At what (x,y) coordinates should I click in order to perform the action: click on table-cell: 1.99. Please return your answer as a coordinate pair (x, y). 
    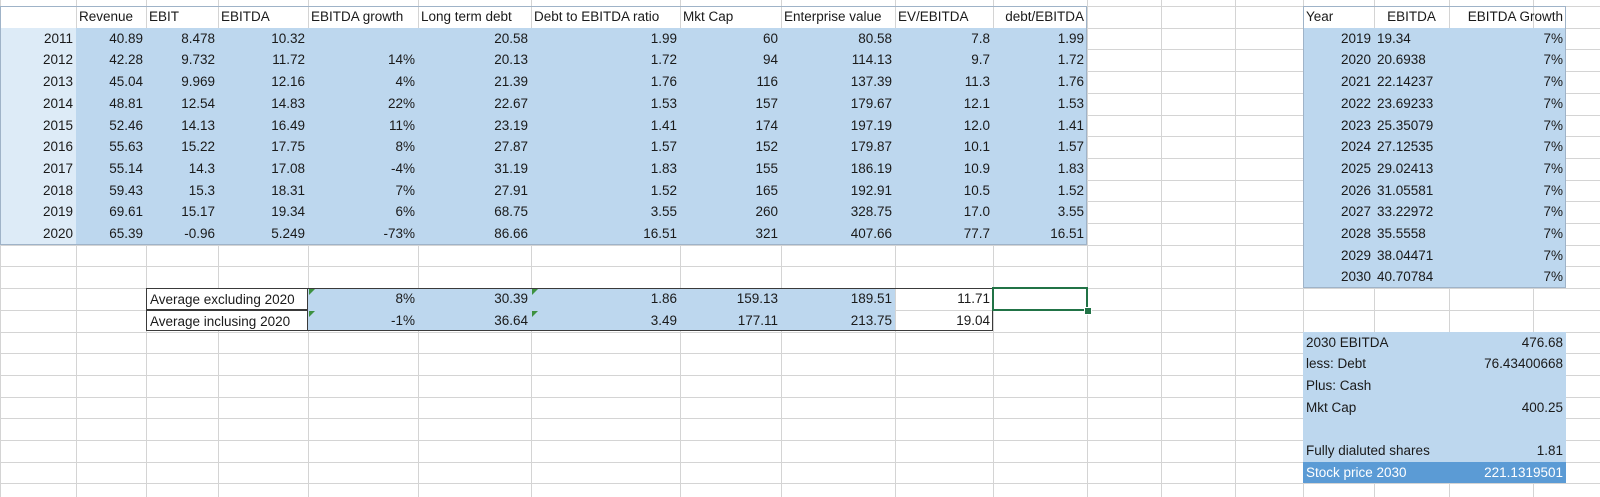
    Looking at the image, I should click on (605, 39).